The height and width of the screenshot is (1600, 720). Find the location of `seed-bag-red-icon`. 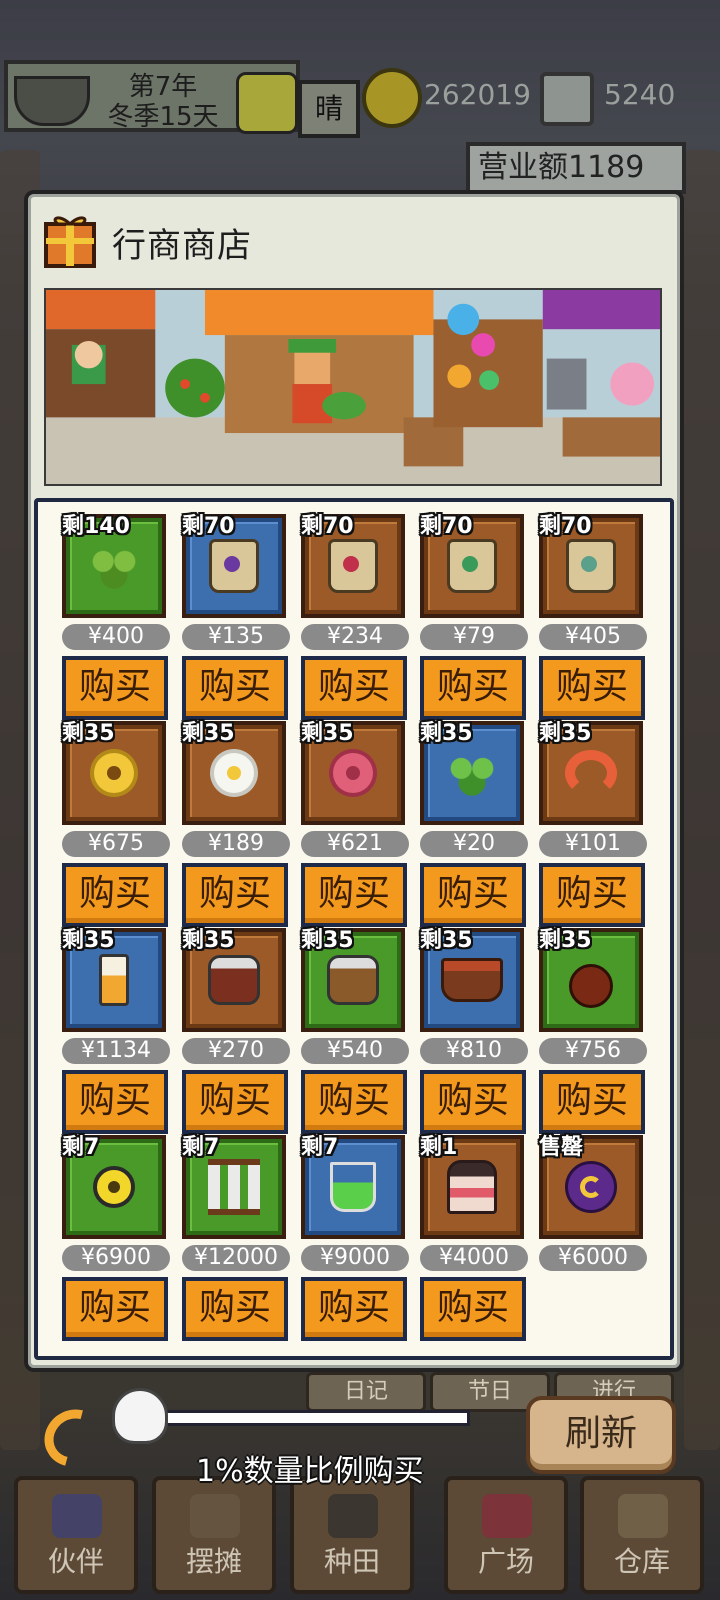

seed-bag-red-icon is located at coordinates (353, 566).